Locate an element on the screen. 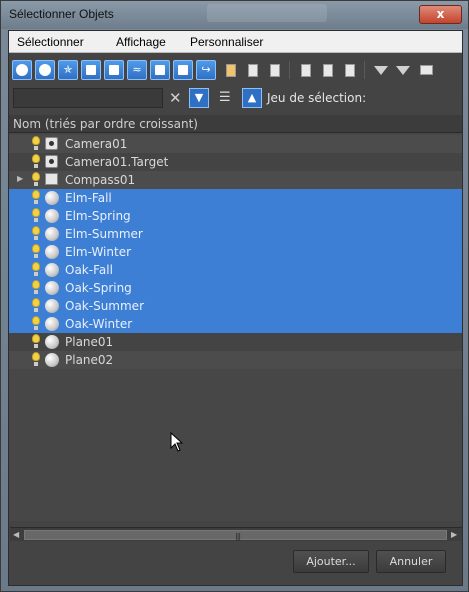 The image size is (469, 592). spacewarp-filter-button: ≈ is located at coordinates (137, 70).